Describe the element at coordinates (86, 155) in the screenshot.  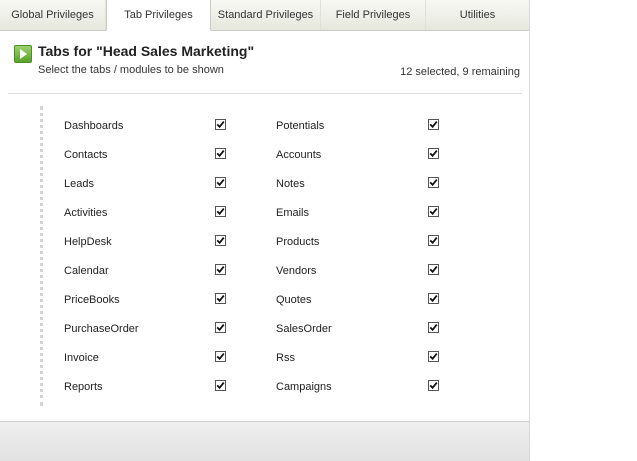
I see `module-label: Contacts` at that location.